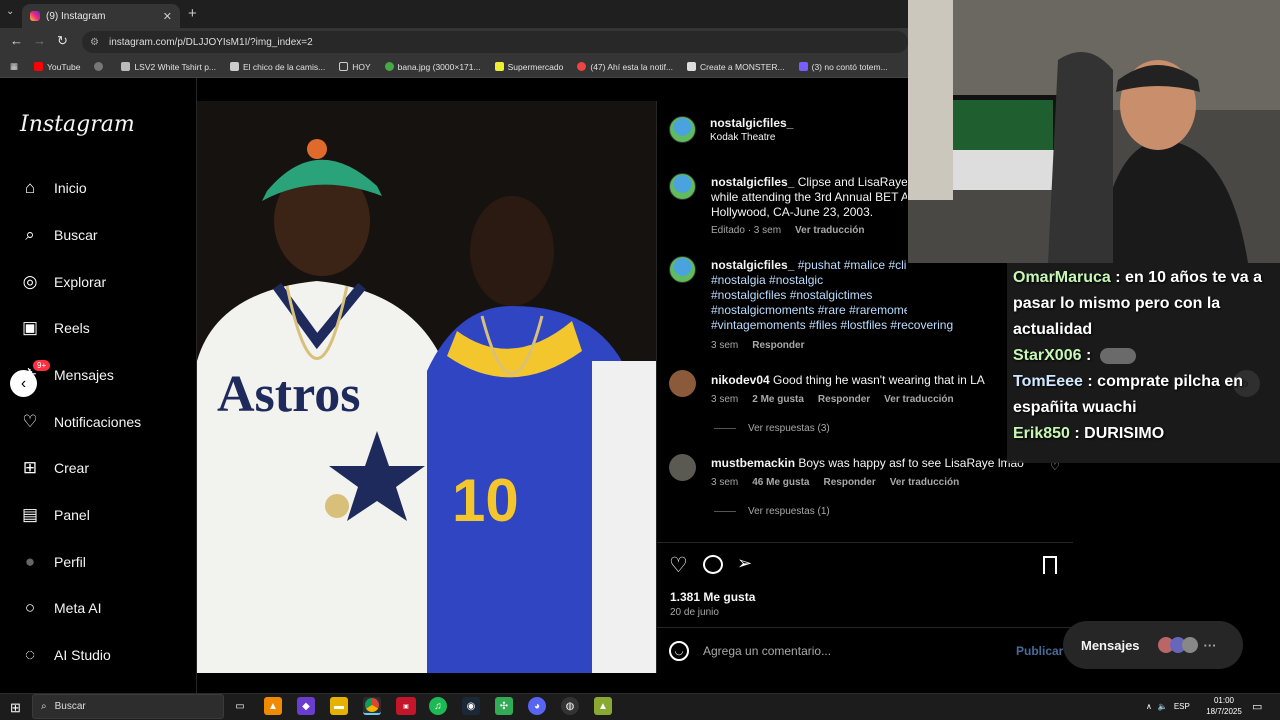  Describe the element at coordinates (273, 706) in the screenshot. I see `vlc-icon: ▲` at that location.